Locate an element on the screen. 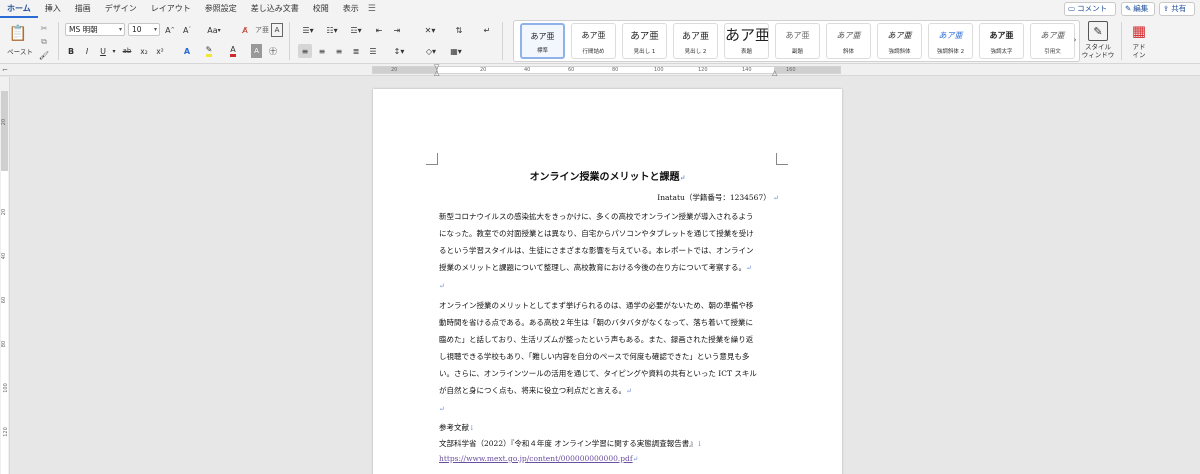  tab-view: 表示 is located at coordinates (351, 9).